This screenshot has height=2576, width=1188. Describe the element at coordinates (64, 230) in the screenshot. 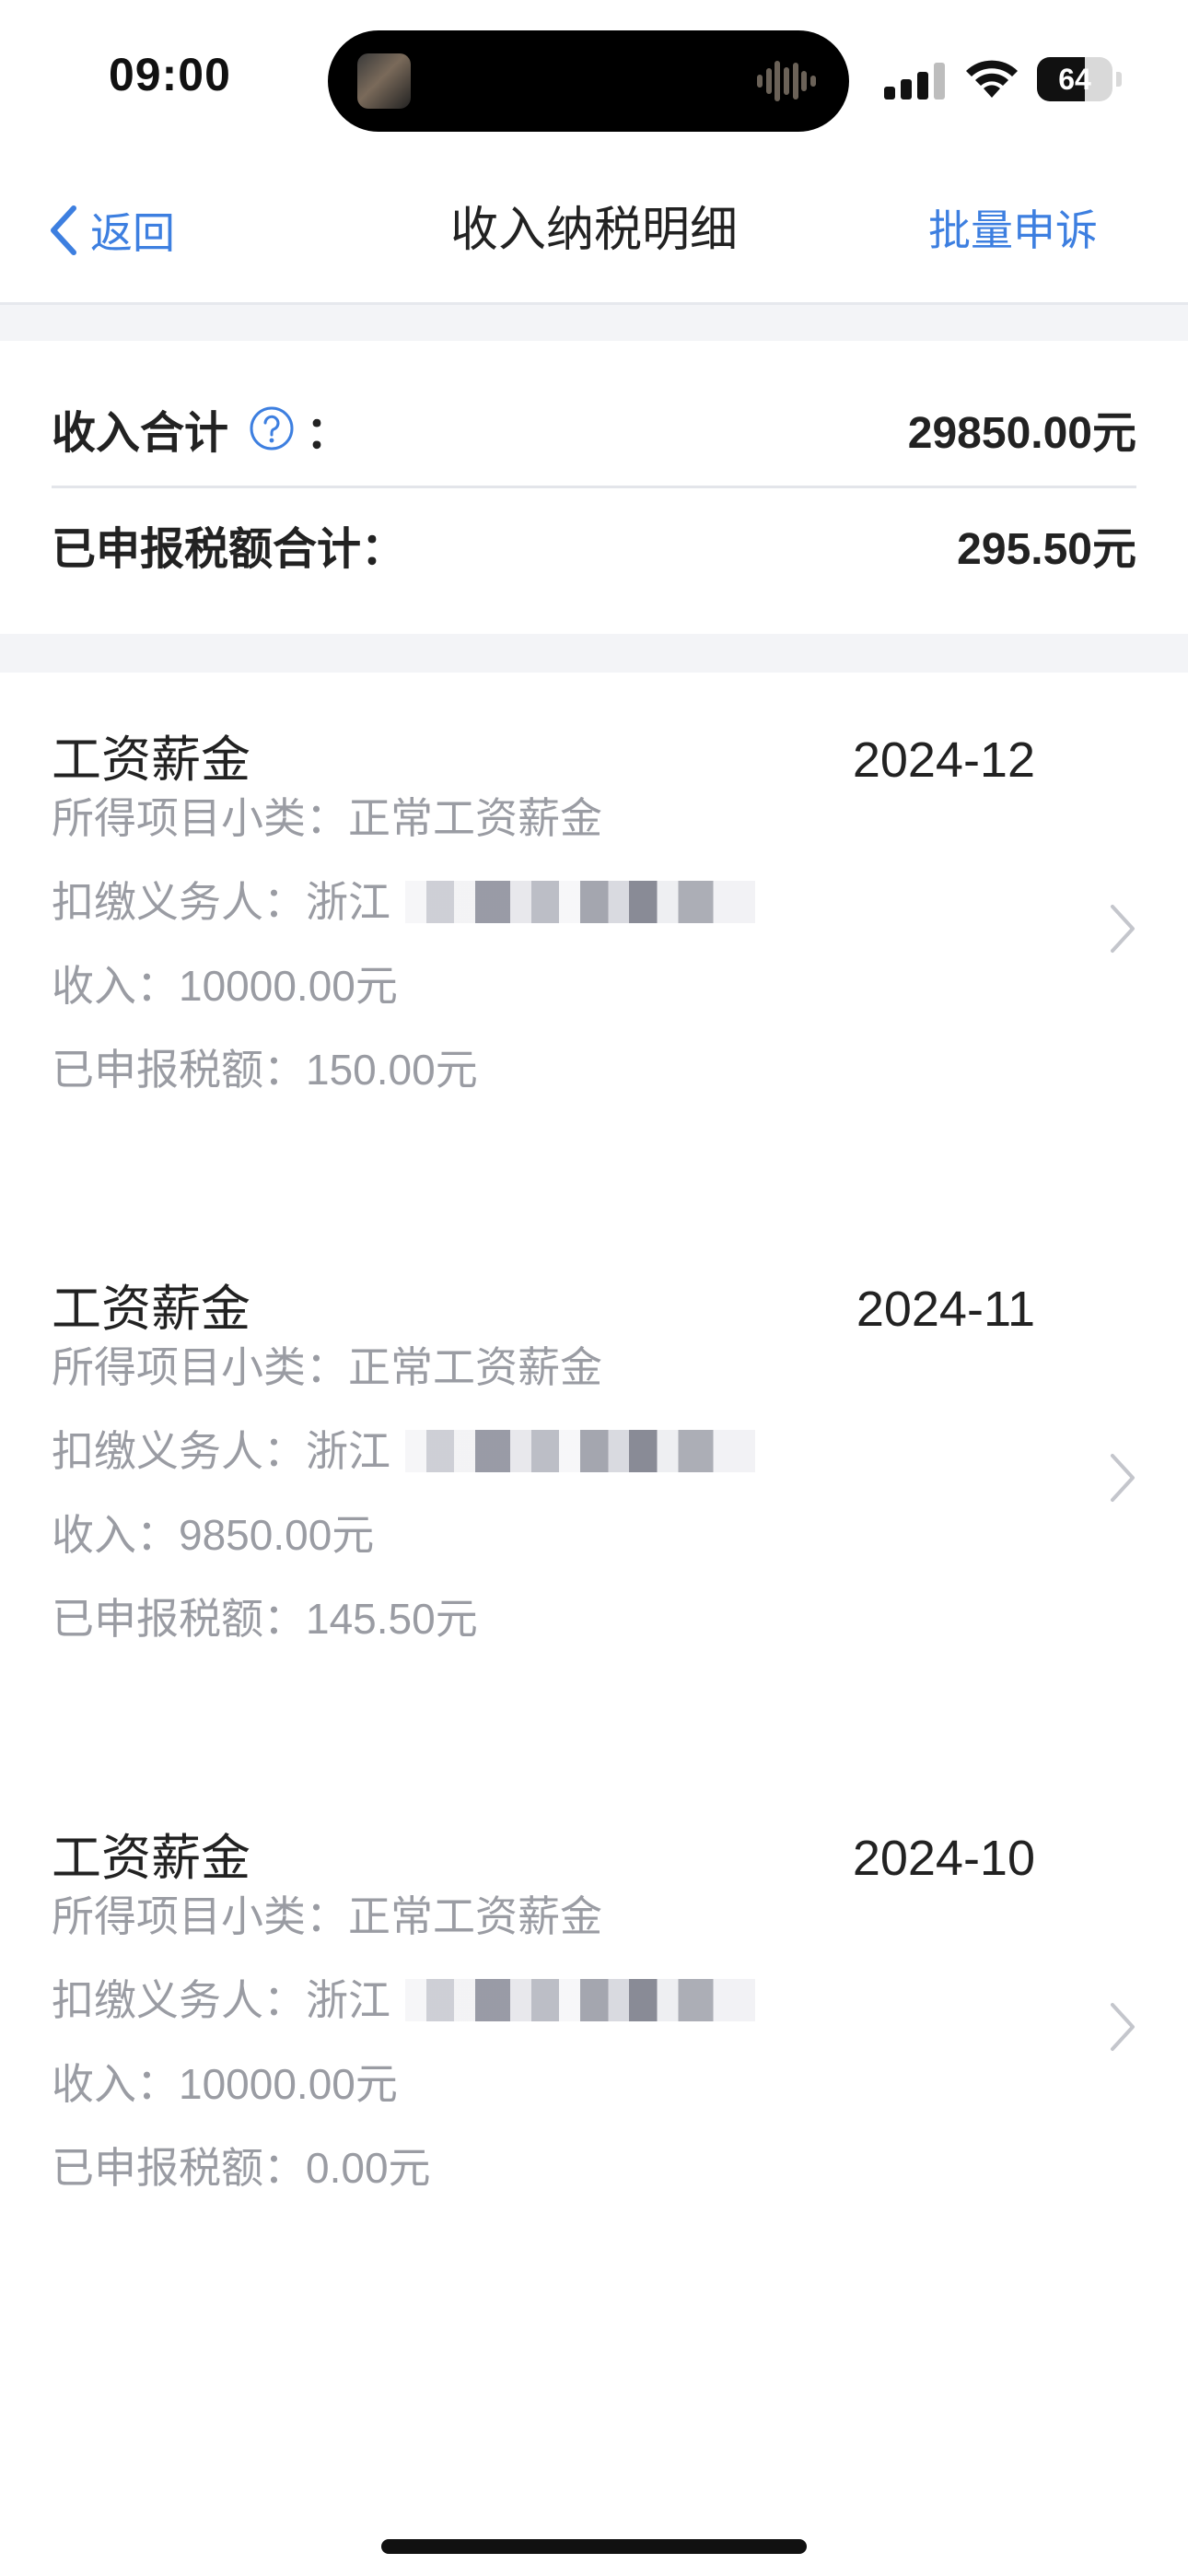

I see `chevron-left-icon` at that location.